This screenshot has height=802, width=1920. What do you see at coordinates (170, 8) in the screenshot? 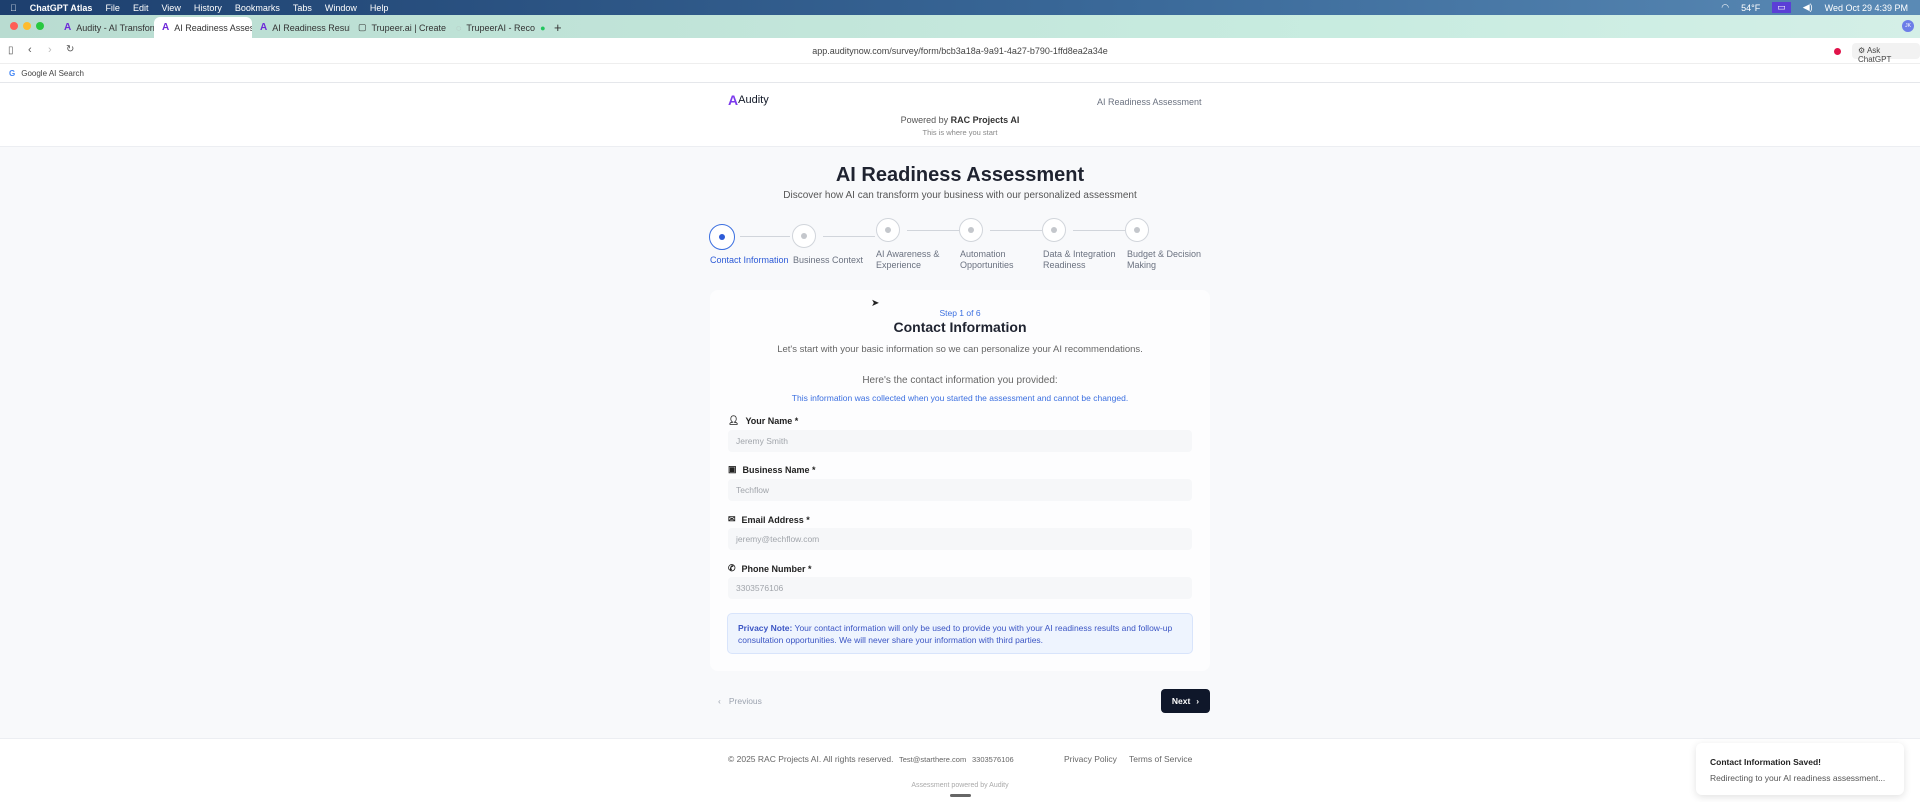
I see `menu-view: View` at bounding box center [170, 8].